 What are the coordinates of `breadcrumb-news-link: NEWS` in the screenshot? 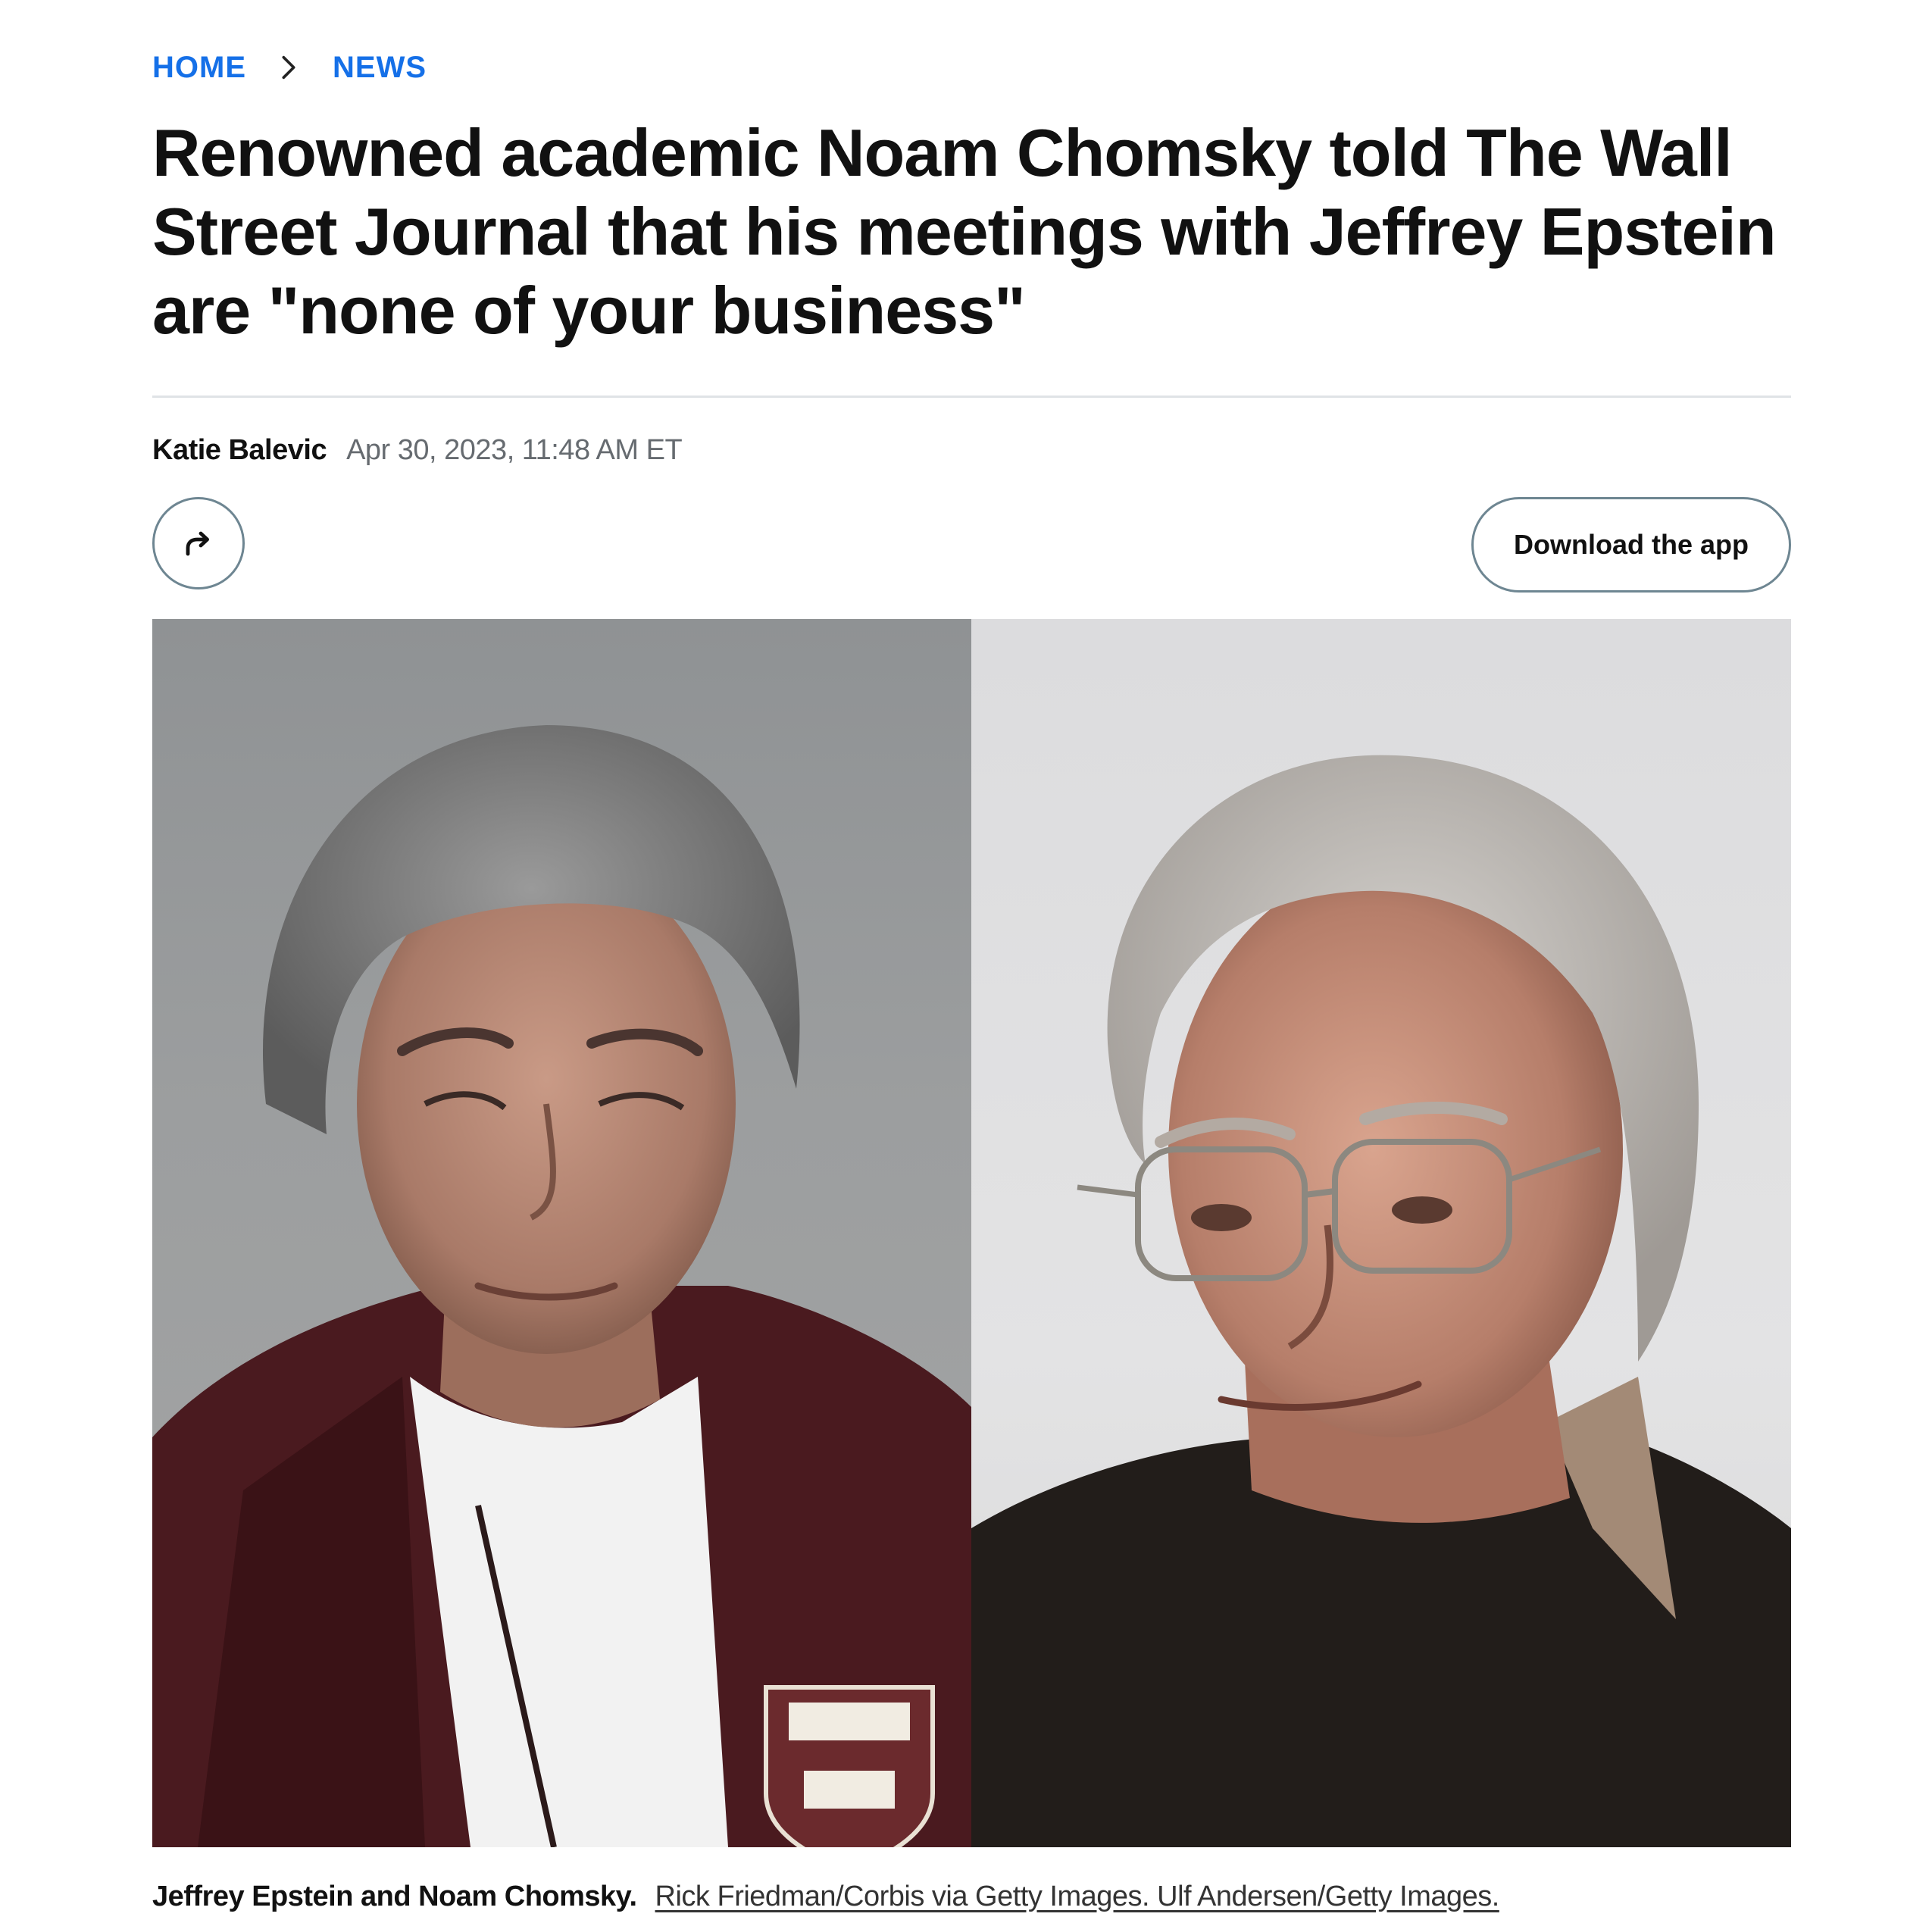 It's located at (380, 68).